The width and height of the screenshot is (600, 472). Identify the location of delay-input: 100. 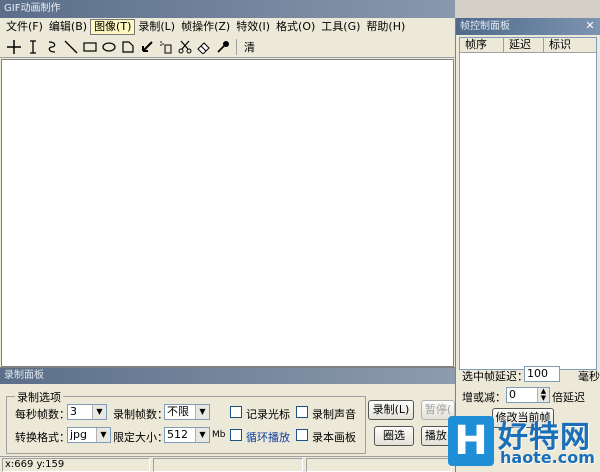
(542, 374).